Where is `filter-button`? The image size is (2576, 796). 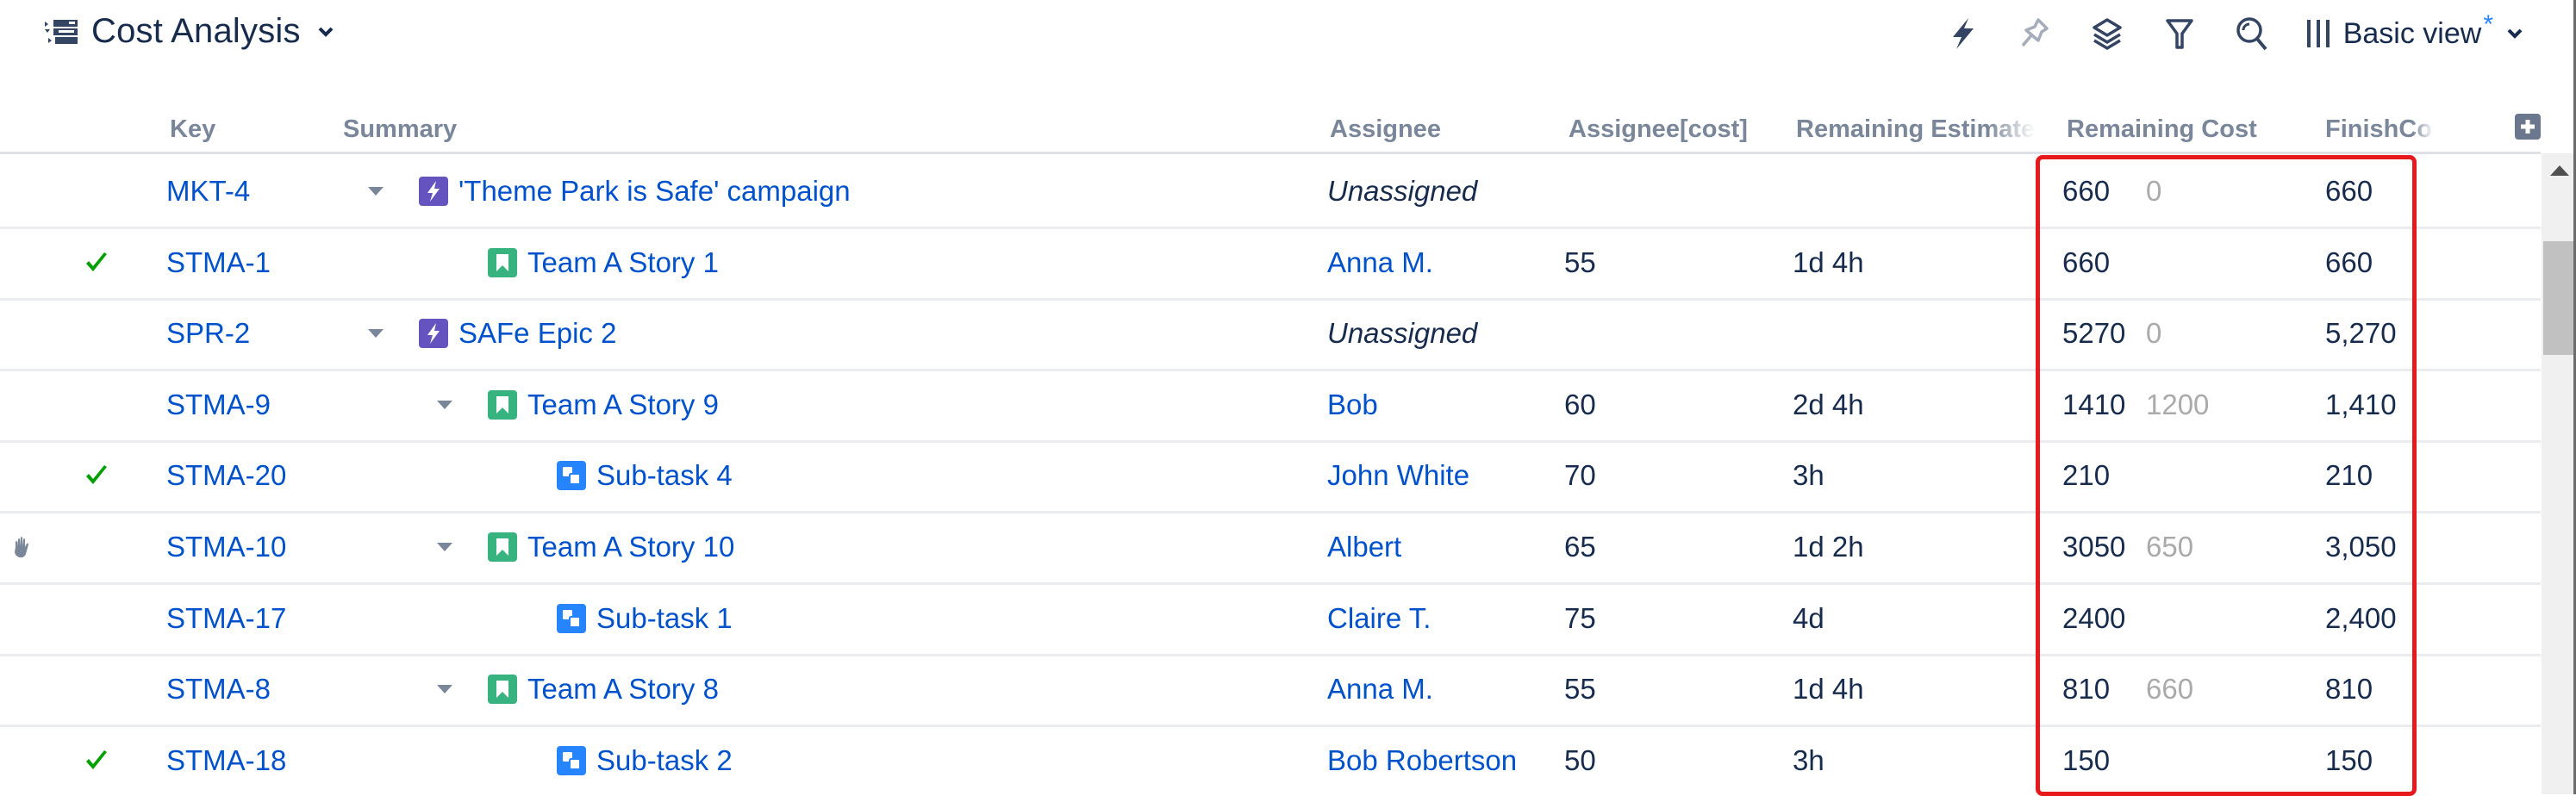
filter-button is located at coordinates (2180, 34).